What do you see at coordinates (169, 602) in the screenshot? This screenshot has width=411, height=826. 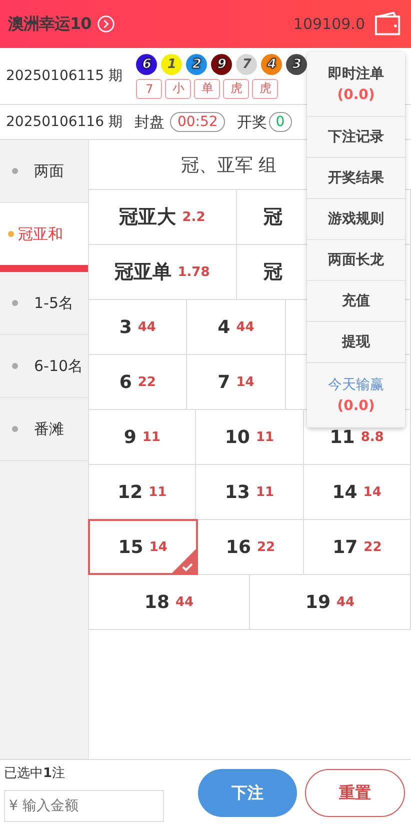 I see `bet-option: 18 44` at bounding box center [169, 602].